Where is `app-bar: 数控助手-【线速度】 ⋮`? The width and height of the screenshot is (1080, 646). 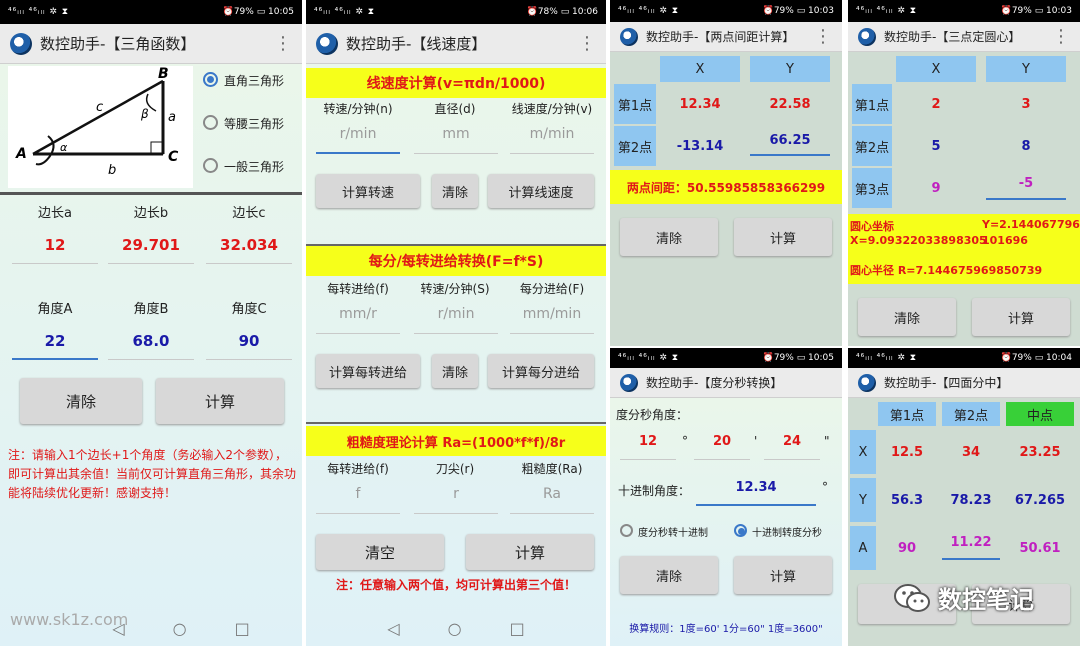 app-bar: 数控助手-【线速度】 ⋮ is located at coordinates (456, 44).